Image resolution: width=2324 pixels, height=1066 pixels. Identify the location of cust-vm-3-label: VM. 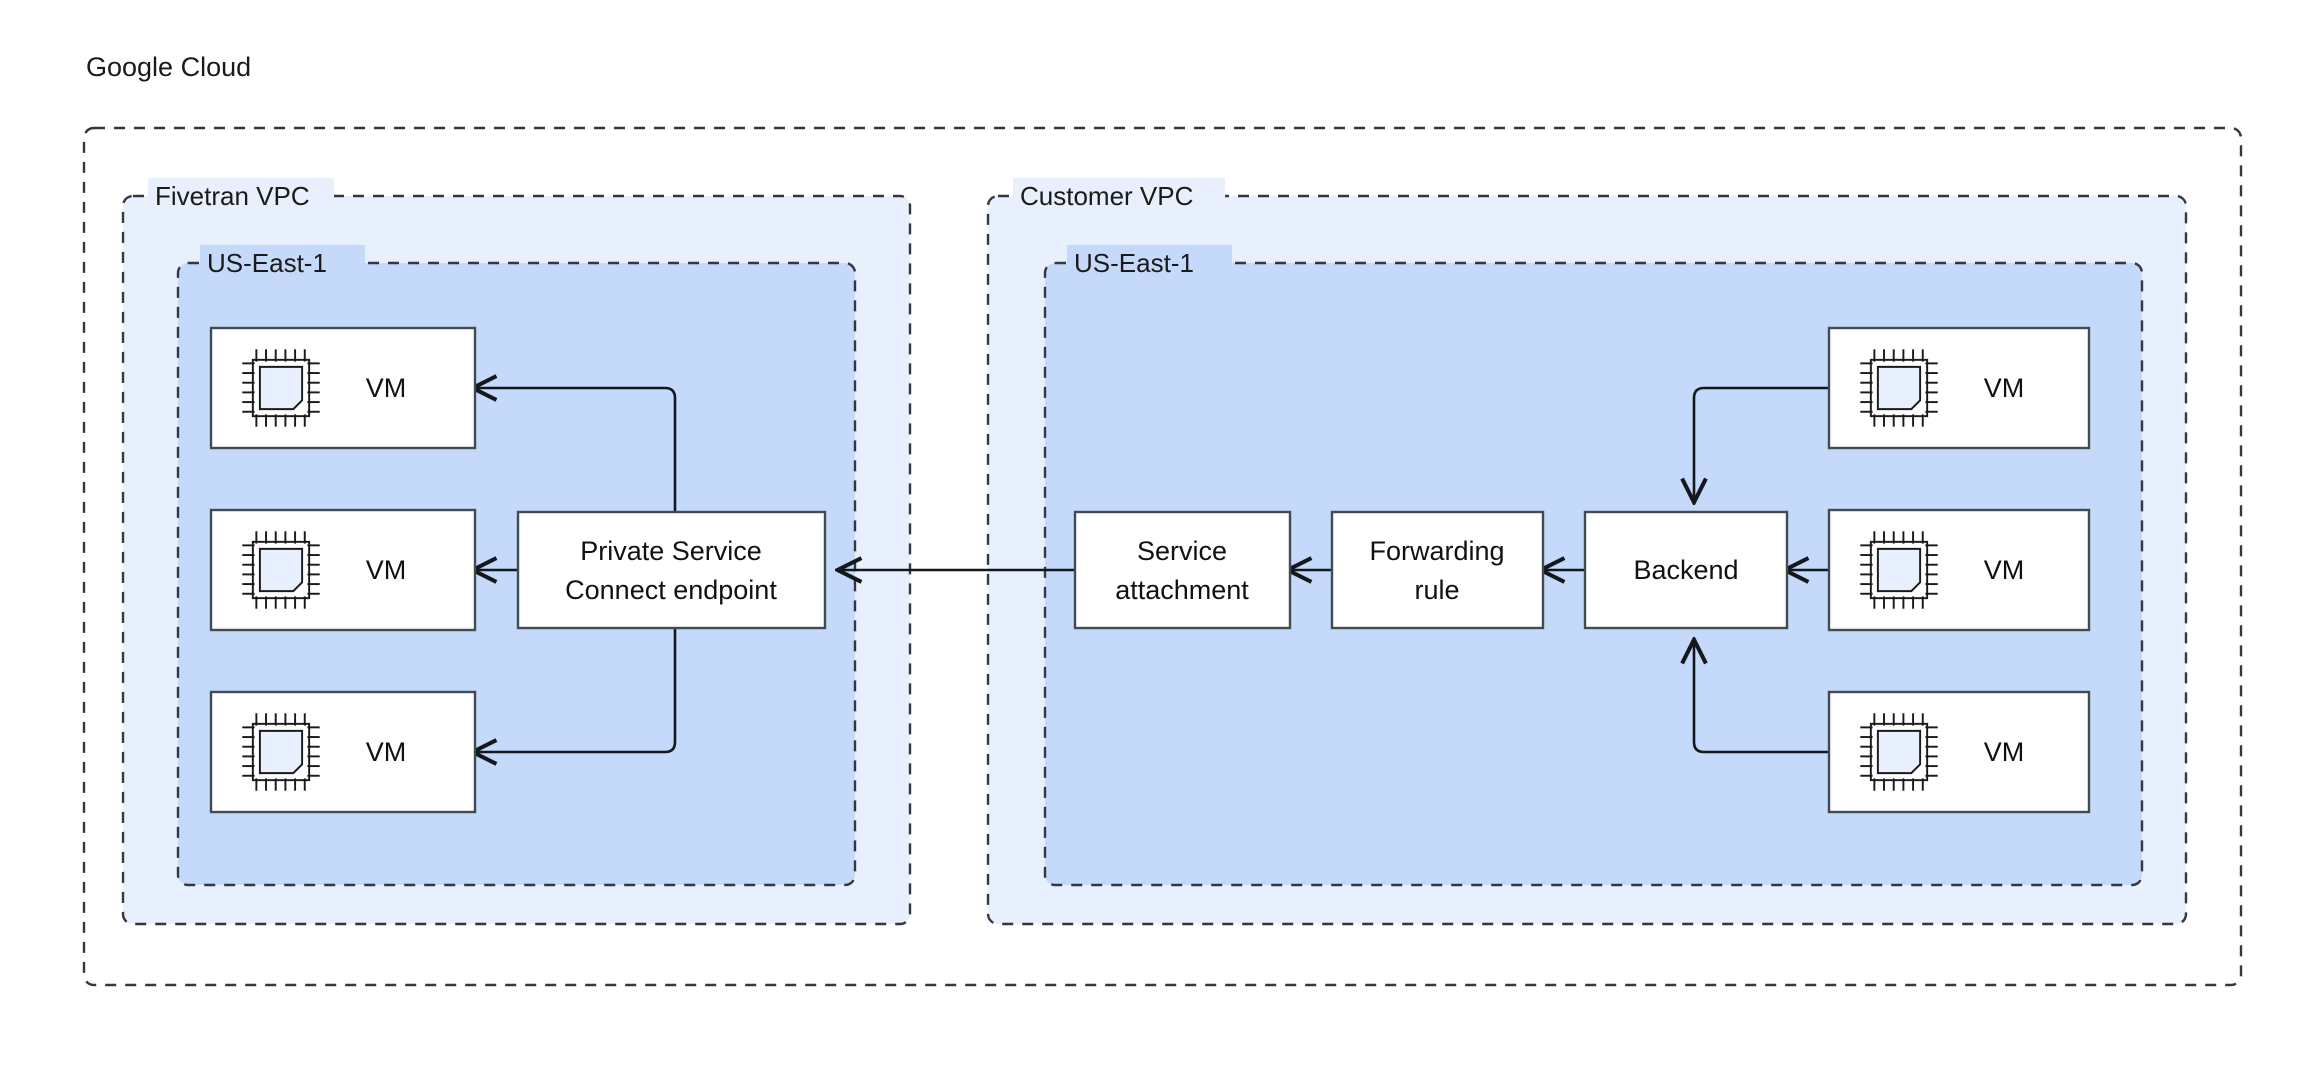
(2004, 752).